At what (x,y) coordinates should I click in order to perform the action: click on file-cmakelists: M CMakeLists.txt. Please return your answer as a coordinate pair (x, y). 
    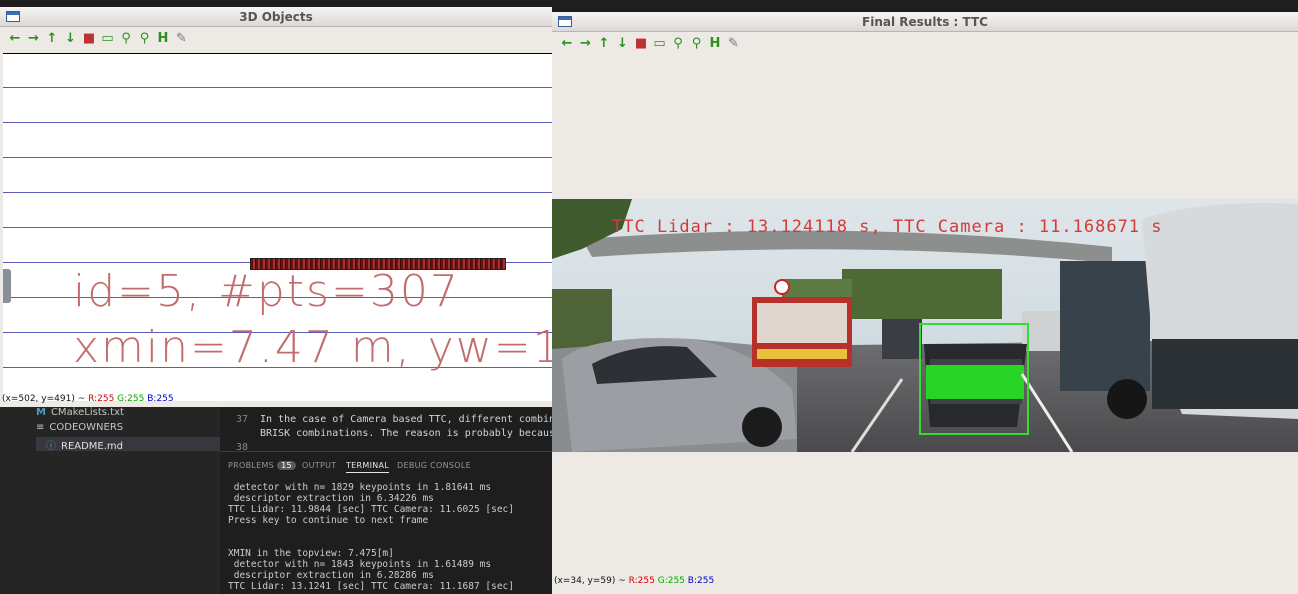
    Looking at the image, I should click on (80, 412).